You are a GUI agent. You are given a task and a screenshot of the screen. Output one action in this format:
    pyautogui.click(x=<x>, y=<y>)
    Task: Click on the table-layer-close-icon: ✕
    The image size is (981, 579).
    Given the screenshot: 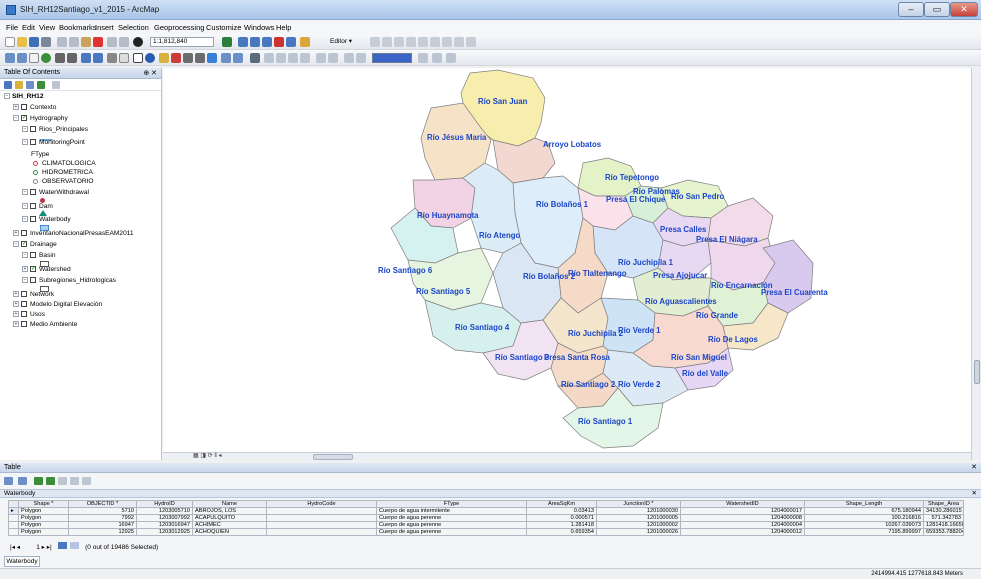 What is the action you would take?
    pyautogui.click(x=974, y=494)
    